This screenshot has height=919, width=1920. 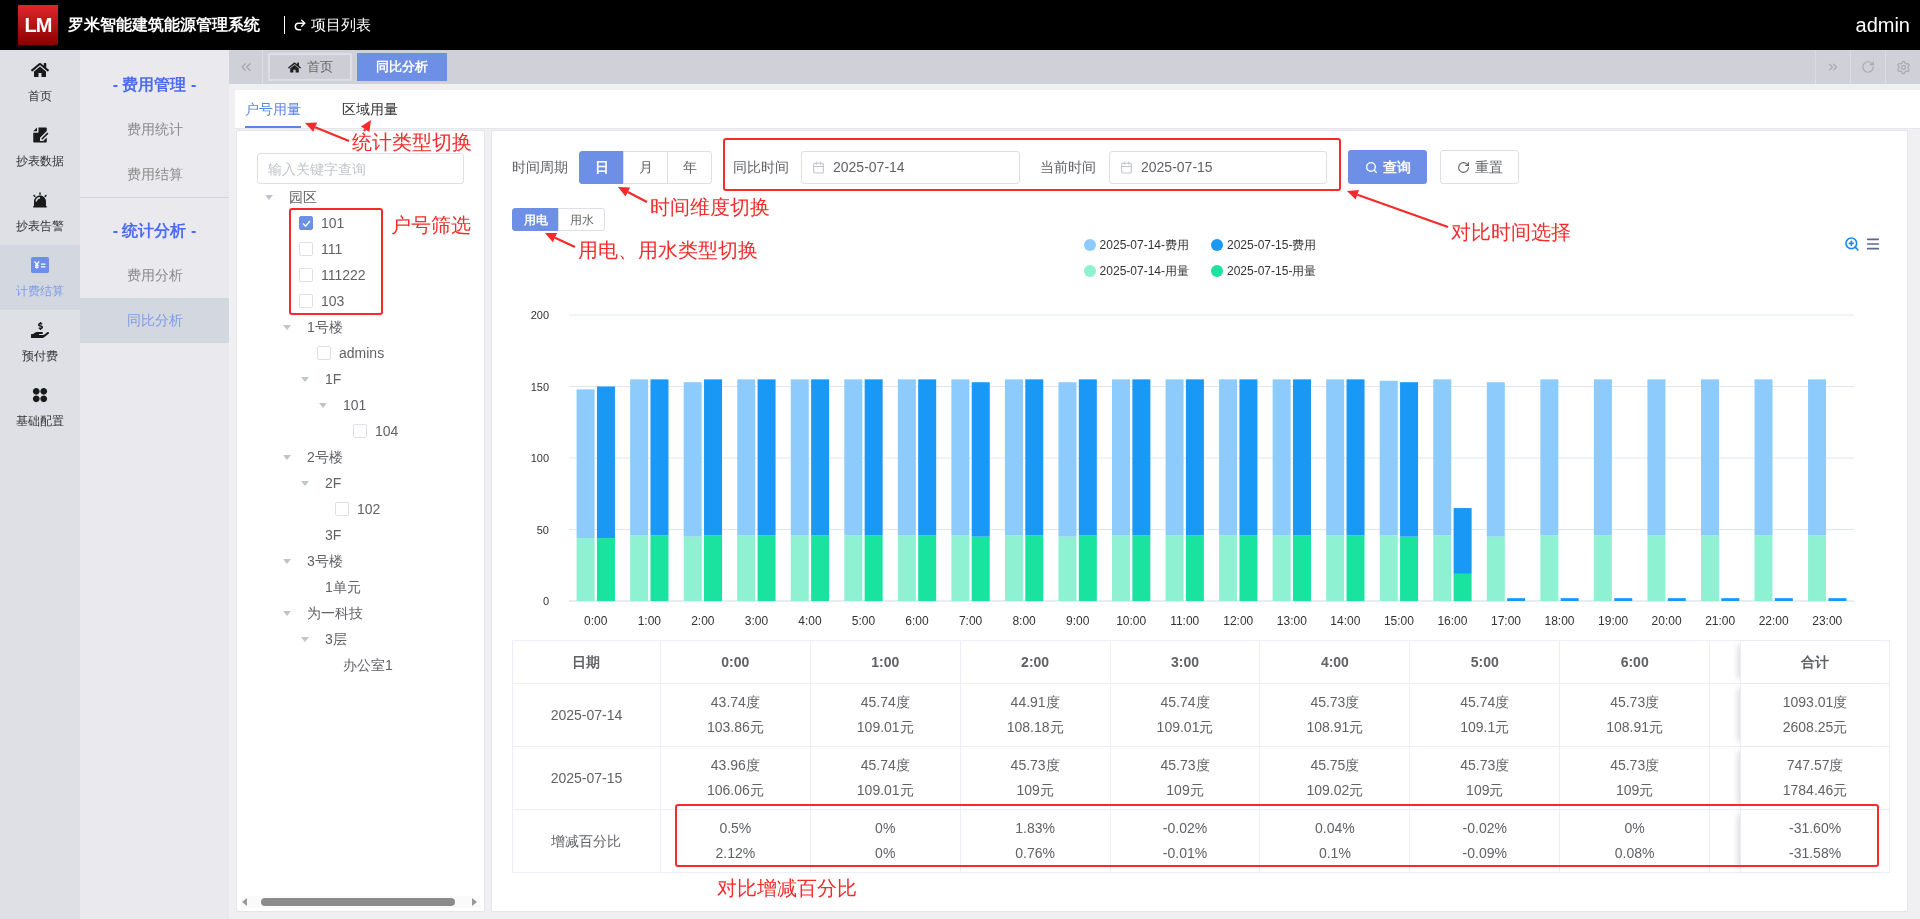 What do you see at coordinates (310, 67) in the screenshot?
I see `page-tab: 首页` at bounding box center [310, 67].